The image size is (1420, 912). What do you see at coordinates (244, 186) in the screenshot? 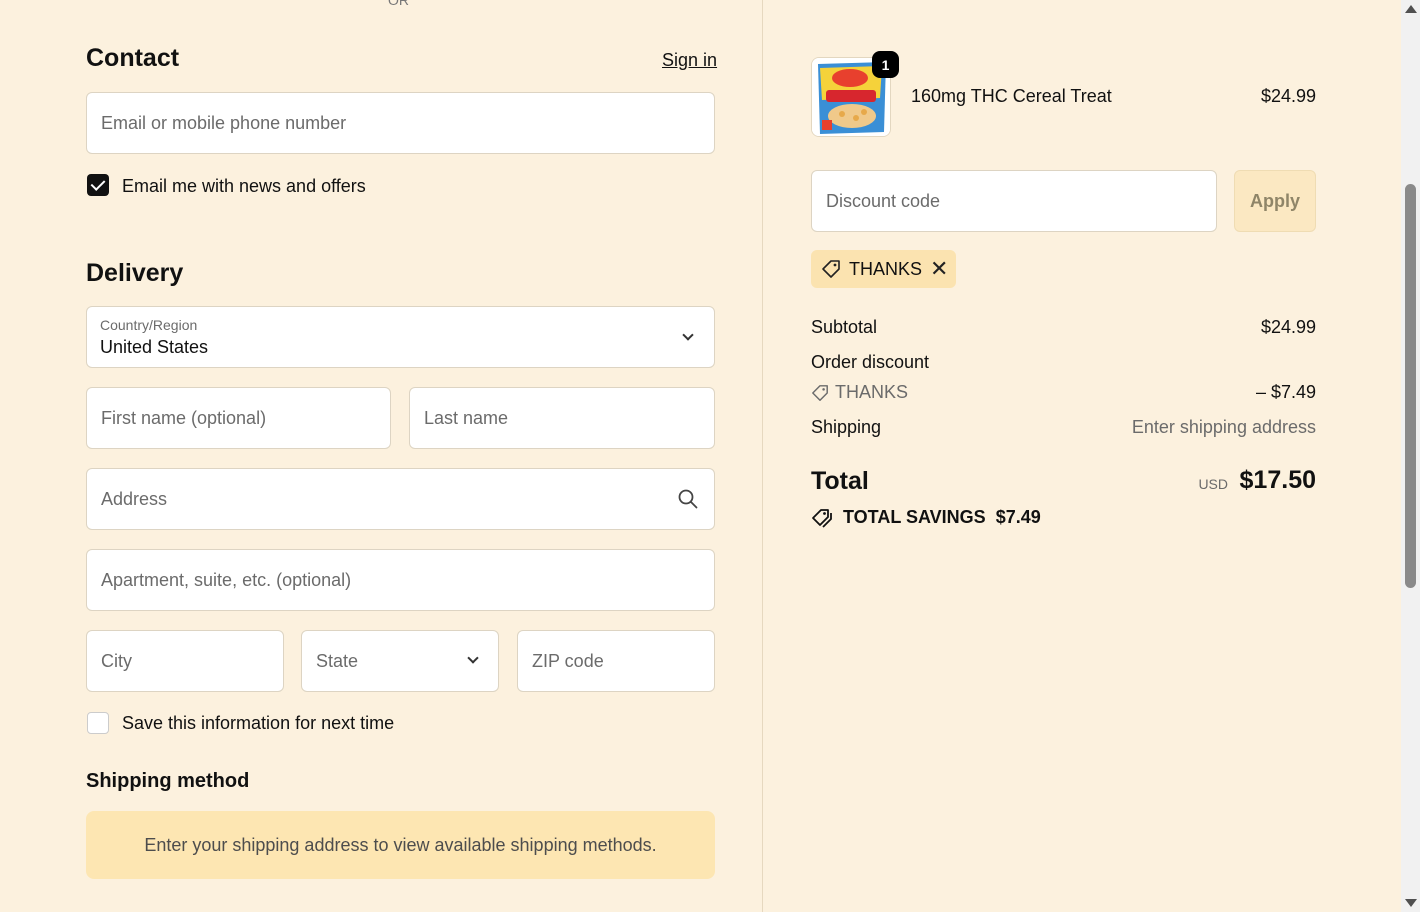
I see `news-checkbox-label: Email me with news and offers` at bounding box center [244, 186].